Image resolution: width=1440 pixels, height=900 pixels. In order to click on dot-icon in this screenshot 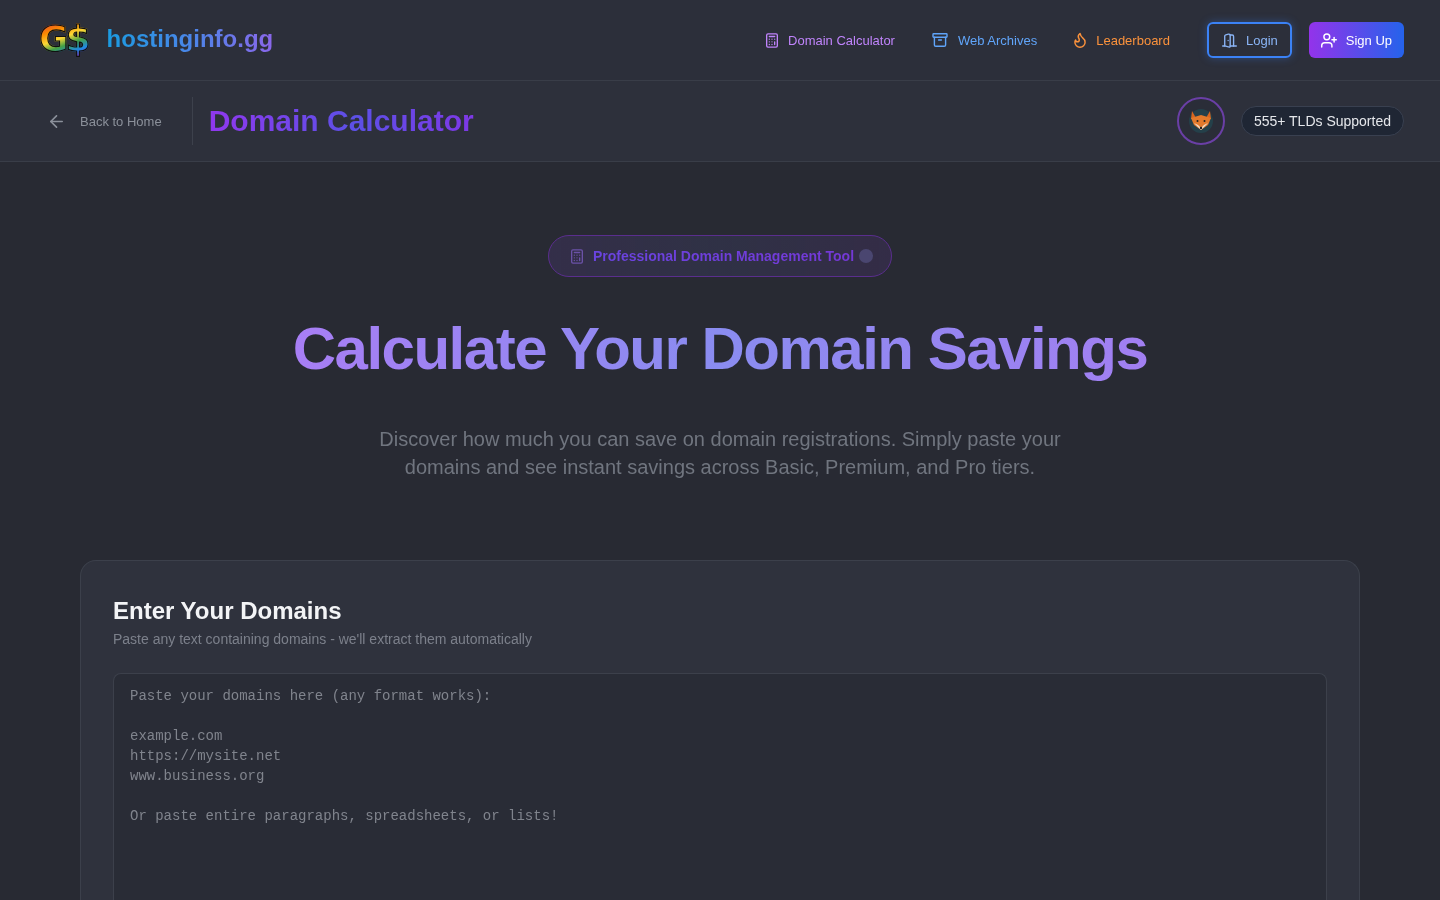, I will do `click(866, 256)`.